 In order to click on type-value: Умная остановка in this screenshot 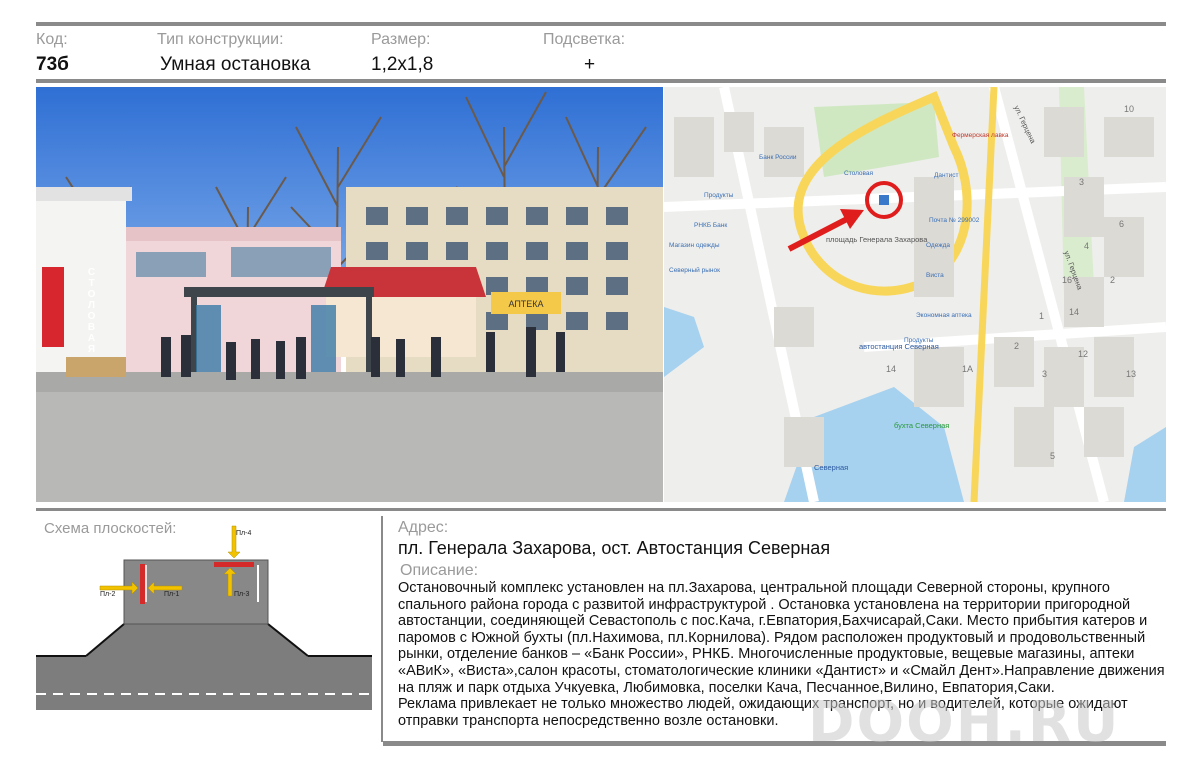, I will do `click(235, 64)`.